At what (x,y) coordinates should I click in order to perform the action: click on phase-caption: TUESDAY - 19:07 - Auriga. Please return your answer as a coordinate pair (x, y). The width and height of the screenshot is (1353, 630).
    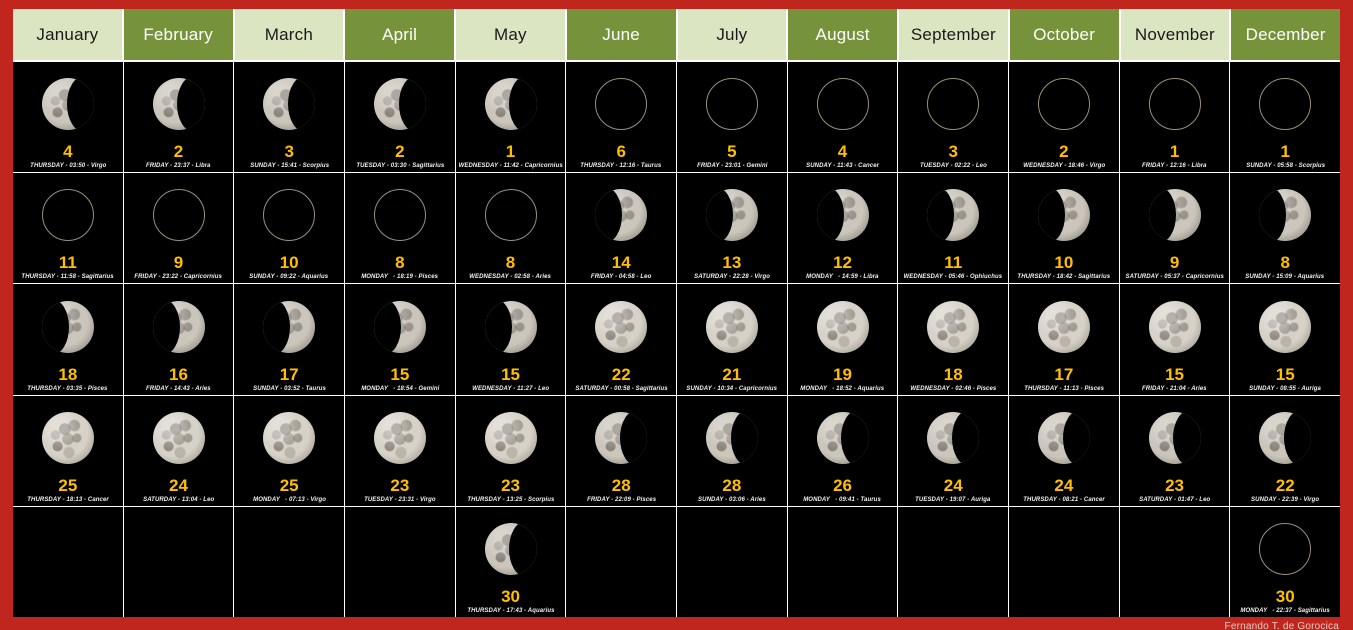
    Looking at the image, I should click on (953, 499).